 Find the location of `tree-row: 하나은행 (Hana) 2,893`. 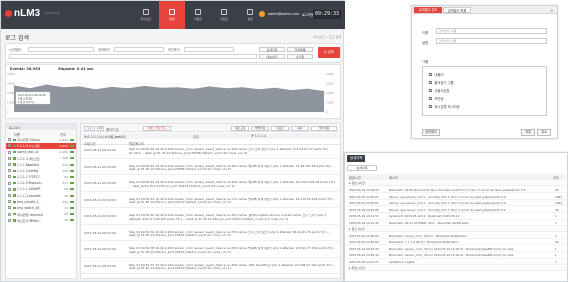

tree-row: 하나은행 (Hana) 2,893 is located at coordinates (41, 140).